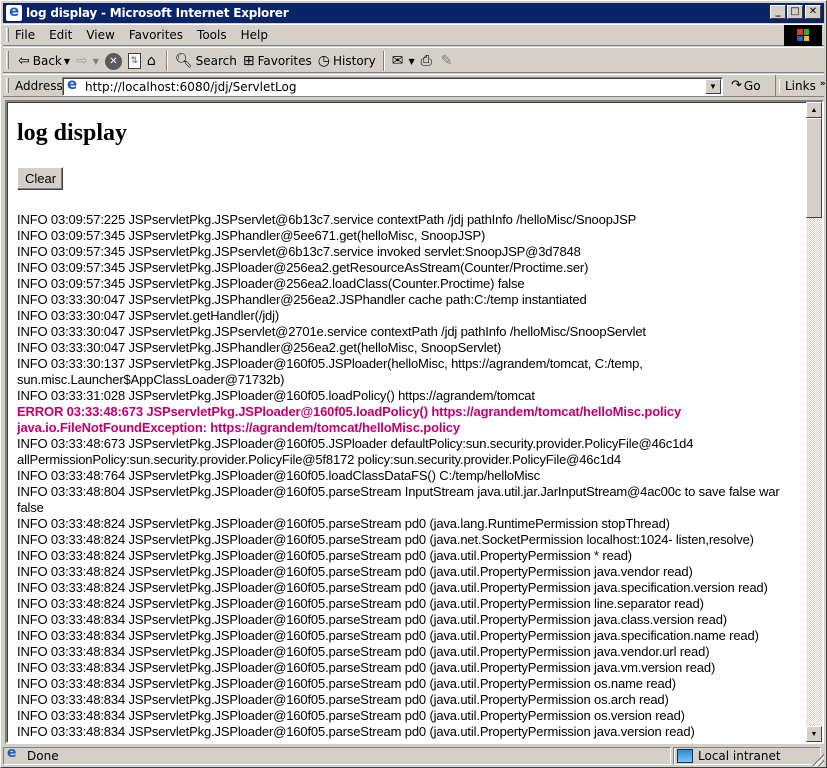  I want to click on search-button: 🔍︎ Search, so click(206, 61).